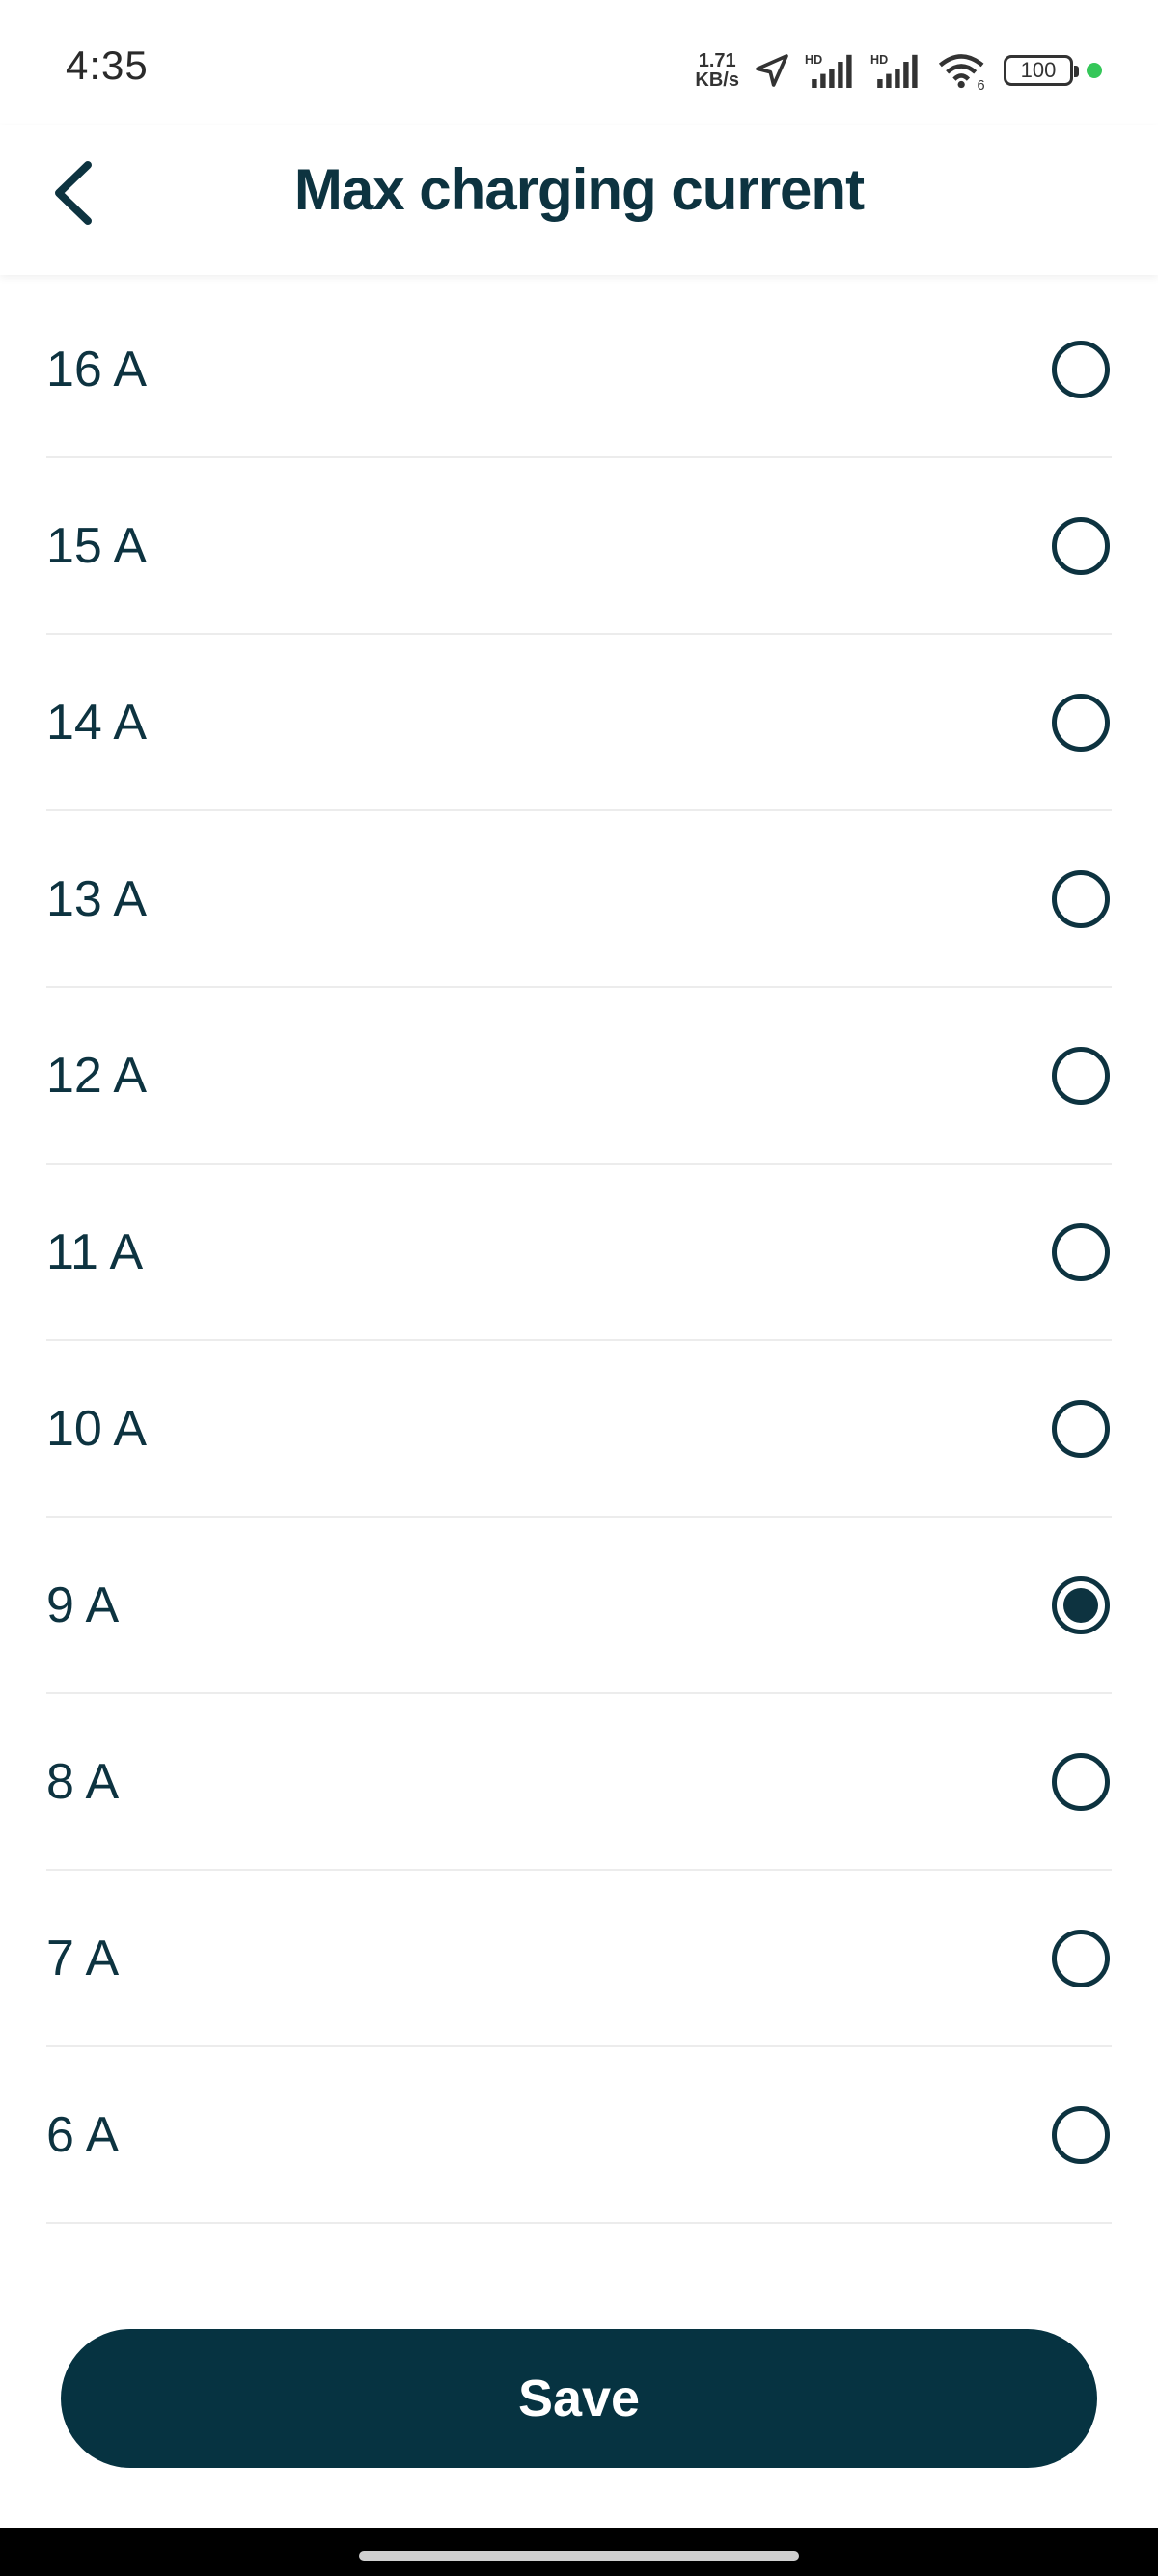 Image resolution: width=1158 pixels, height=2576 pixels. I want to click on battery-level: 100, so click(1038, 70).